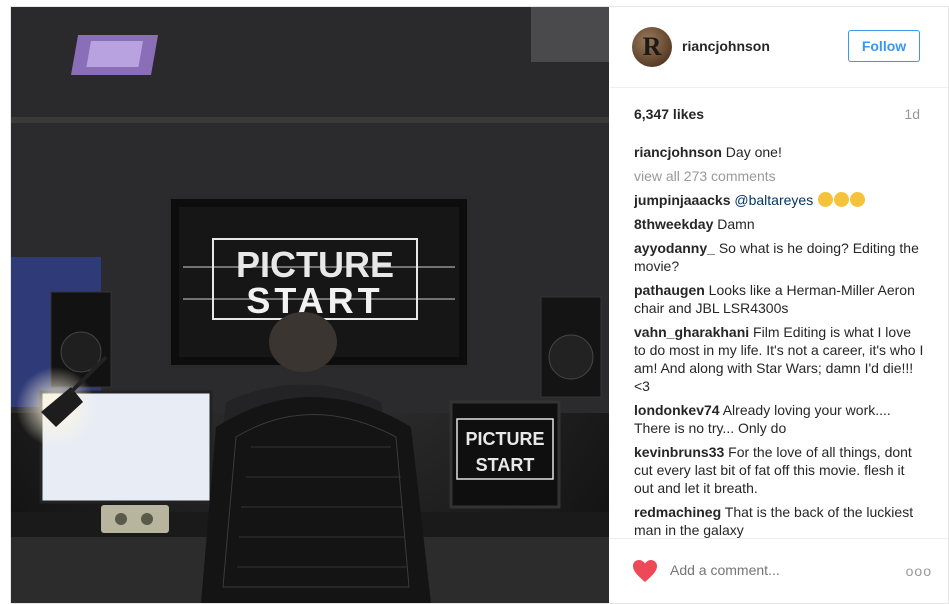  What do you see at coordinates (673, 224) in the screenshot?
I see `comment-user: 8thweekday` at bounding box center [673, 224].